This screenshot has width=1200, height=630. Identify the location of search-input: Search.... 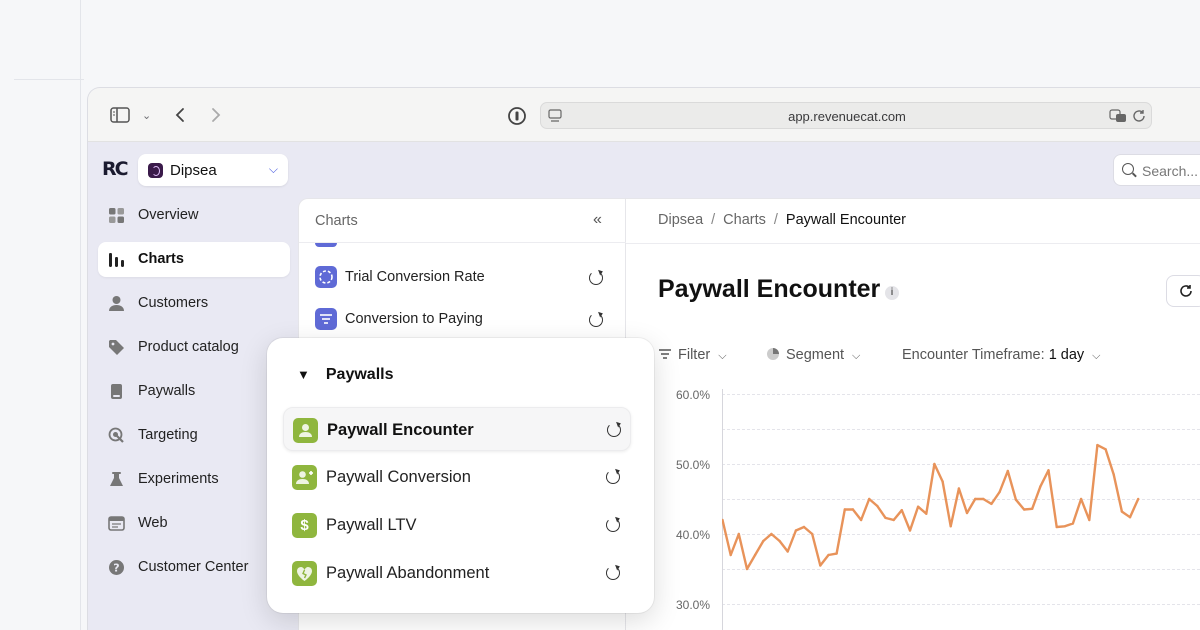
(1156, 170).